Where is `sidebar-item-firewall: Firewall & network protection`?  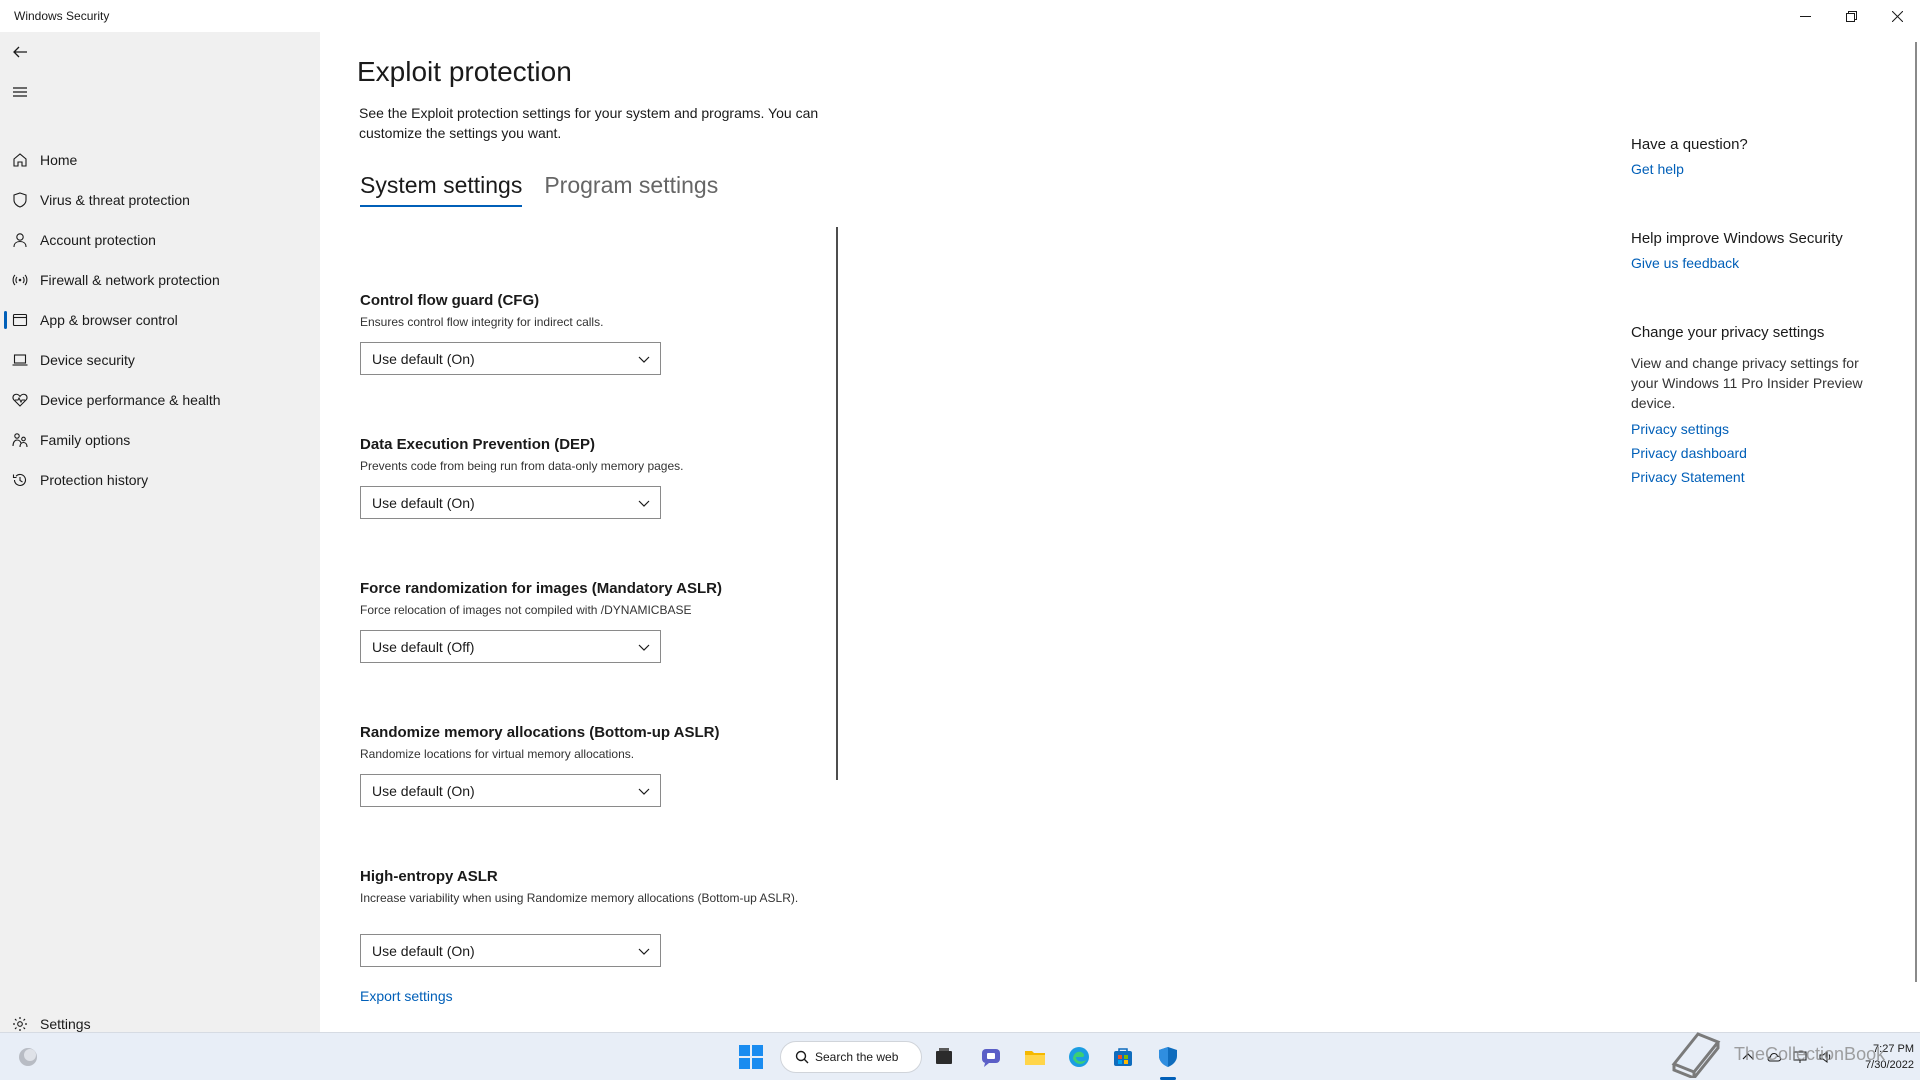 sidebar-item-firewall: Firewall & network protection is located at coordinates (160, 280).